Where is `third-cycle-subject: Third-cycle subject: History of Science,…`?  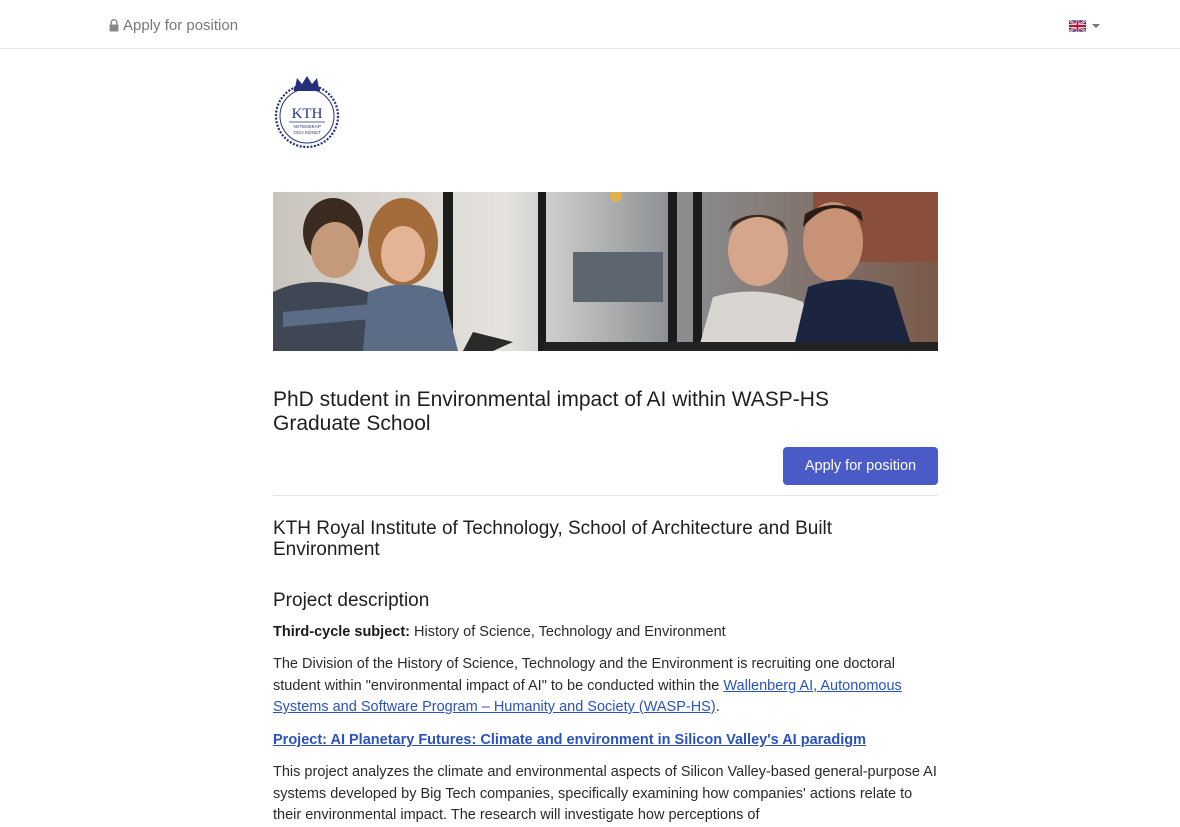 third-cycle-subject: Third-cycle subject: History of Science,… is located at coordinates (605, 633).